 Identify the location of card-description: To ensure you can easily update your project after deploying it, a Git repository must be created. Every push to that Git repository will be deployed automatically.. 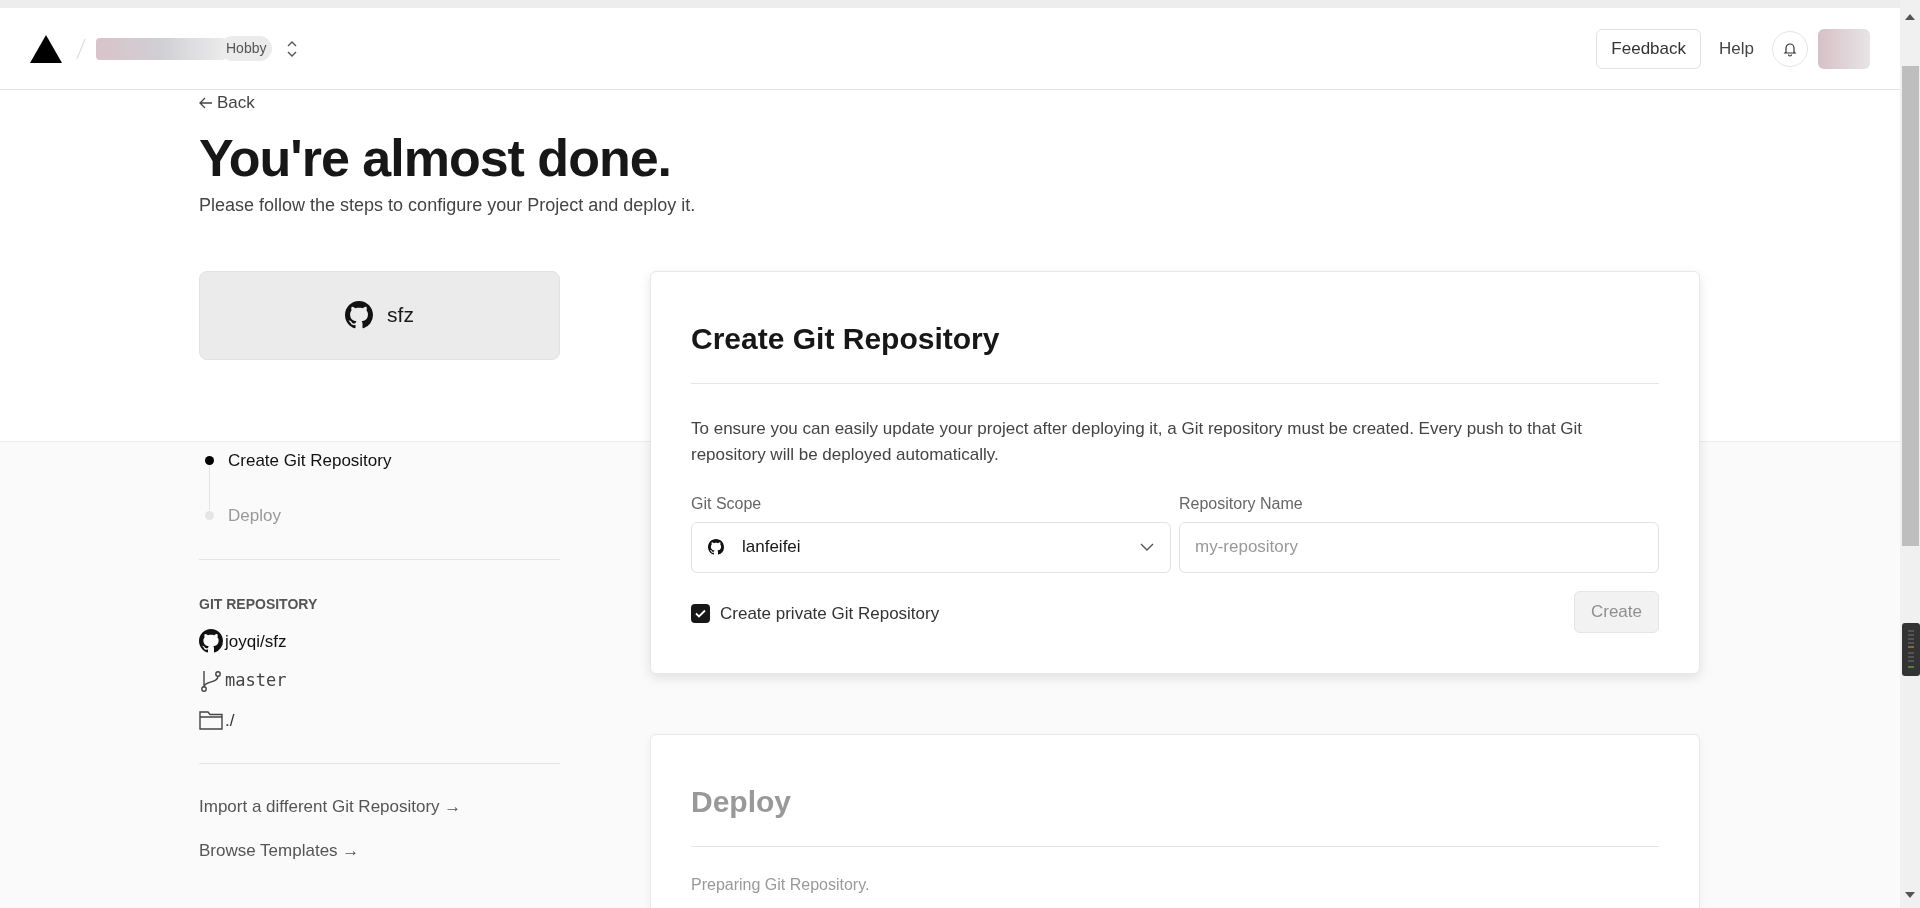
(1137, 441).